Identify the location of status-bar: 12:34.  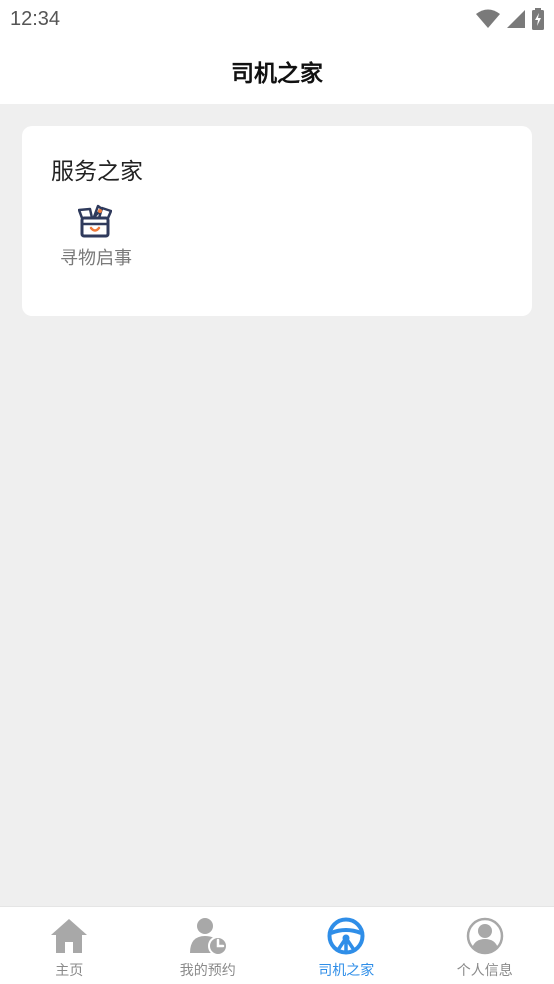
(277, 19).